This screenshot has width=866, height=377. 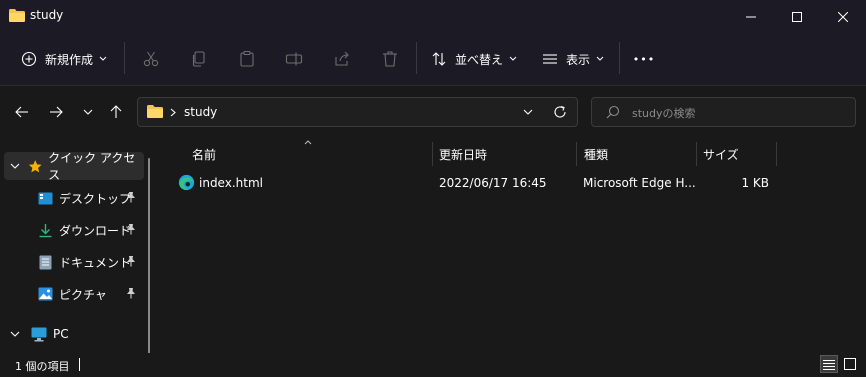 I want to click on search-input, so click(x=737, y=113).